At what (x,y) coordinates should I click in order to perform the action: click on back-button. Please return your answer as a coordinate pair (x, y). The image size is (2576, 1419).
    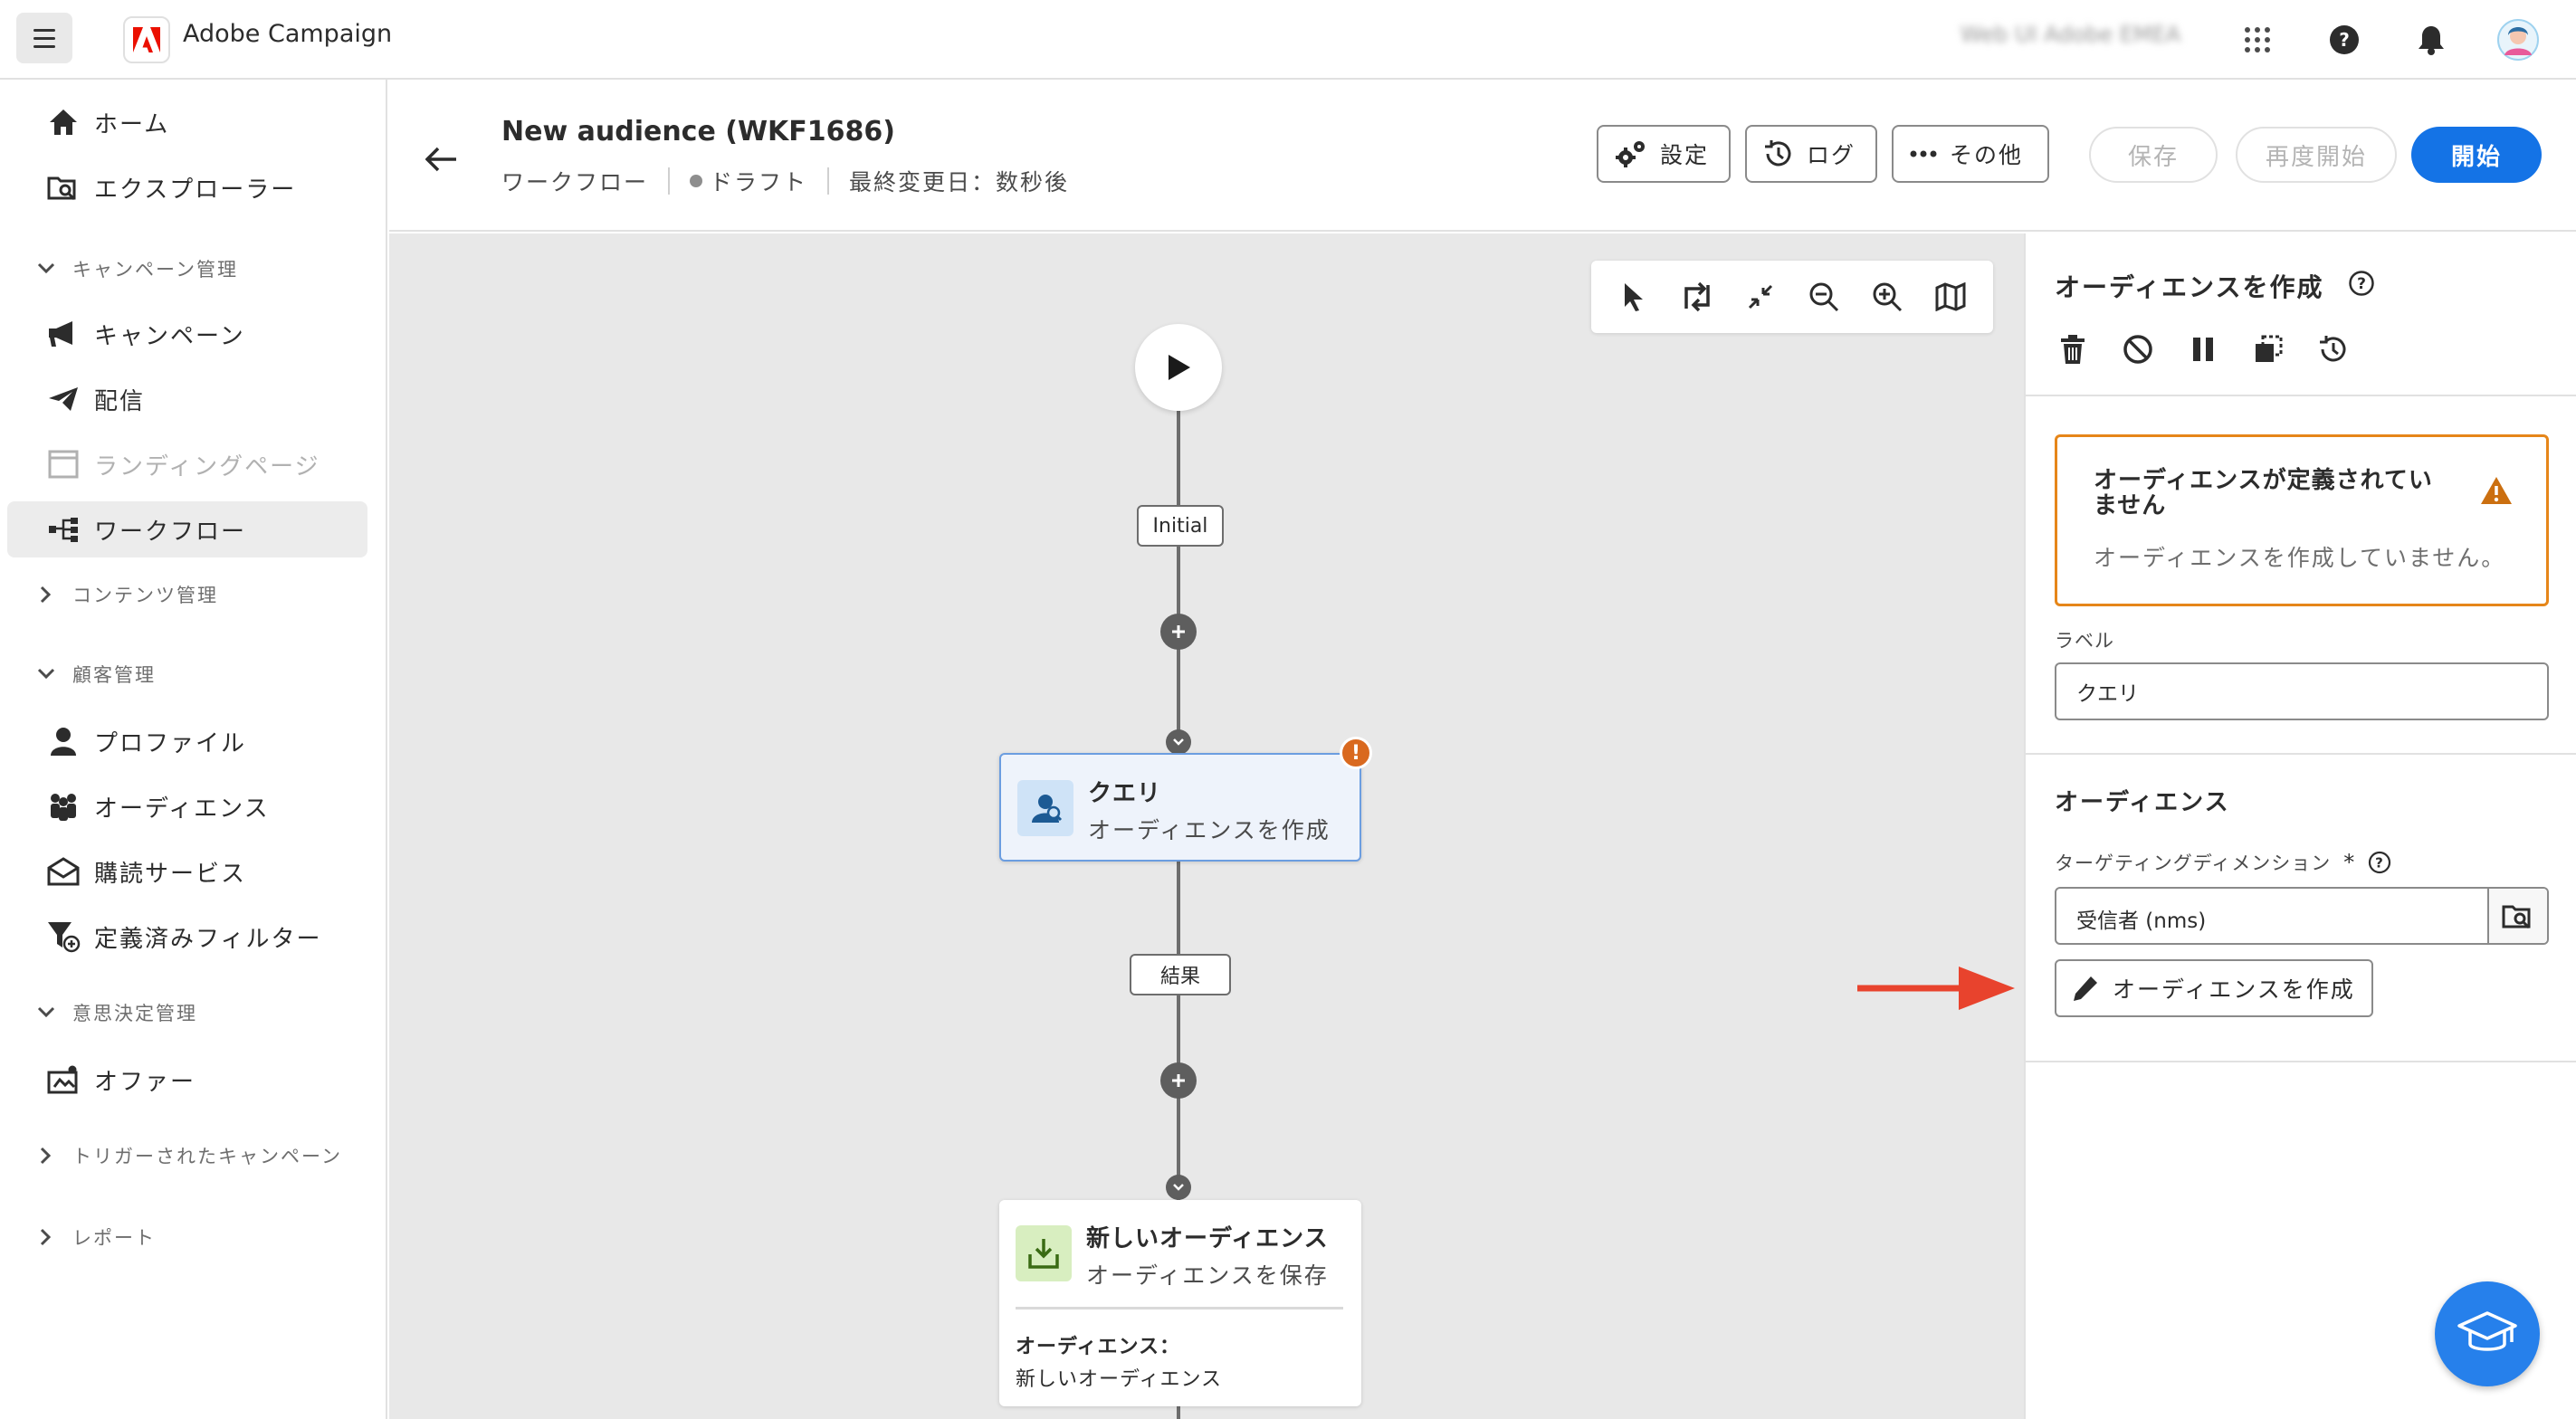
    Looking at the image, I should click on (441, 159).